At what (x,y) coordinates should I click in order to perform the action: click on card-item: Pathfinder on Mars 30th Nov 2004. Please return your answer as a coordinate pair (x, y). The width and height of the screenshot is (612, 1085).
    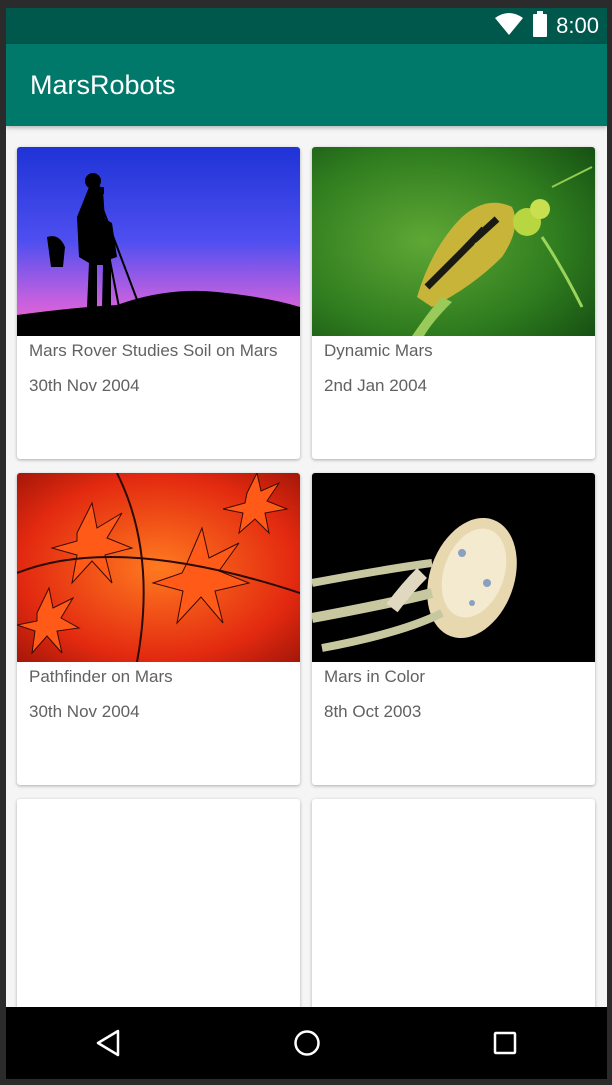
    Looking at the image, I should click on (158, 629).